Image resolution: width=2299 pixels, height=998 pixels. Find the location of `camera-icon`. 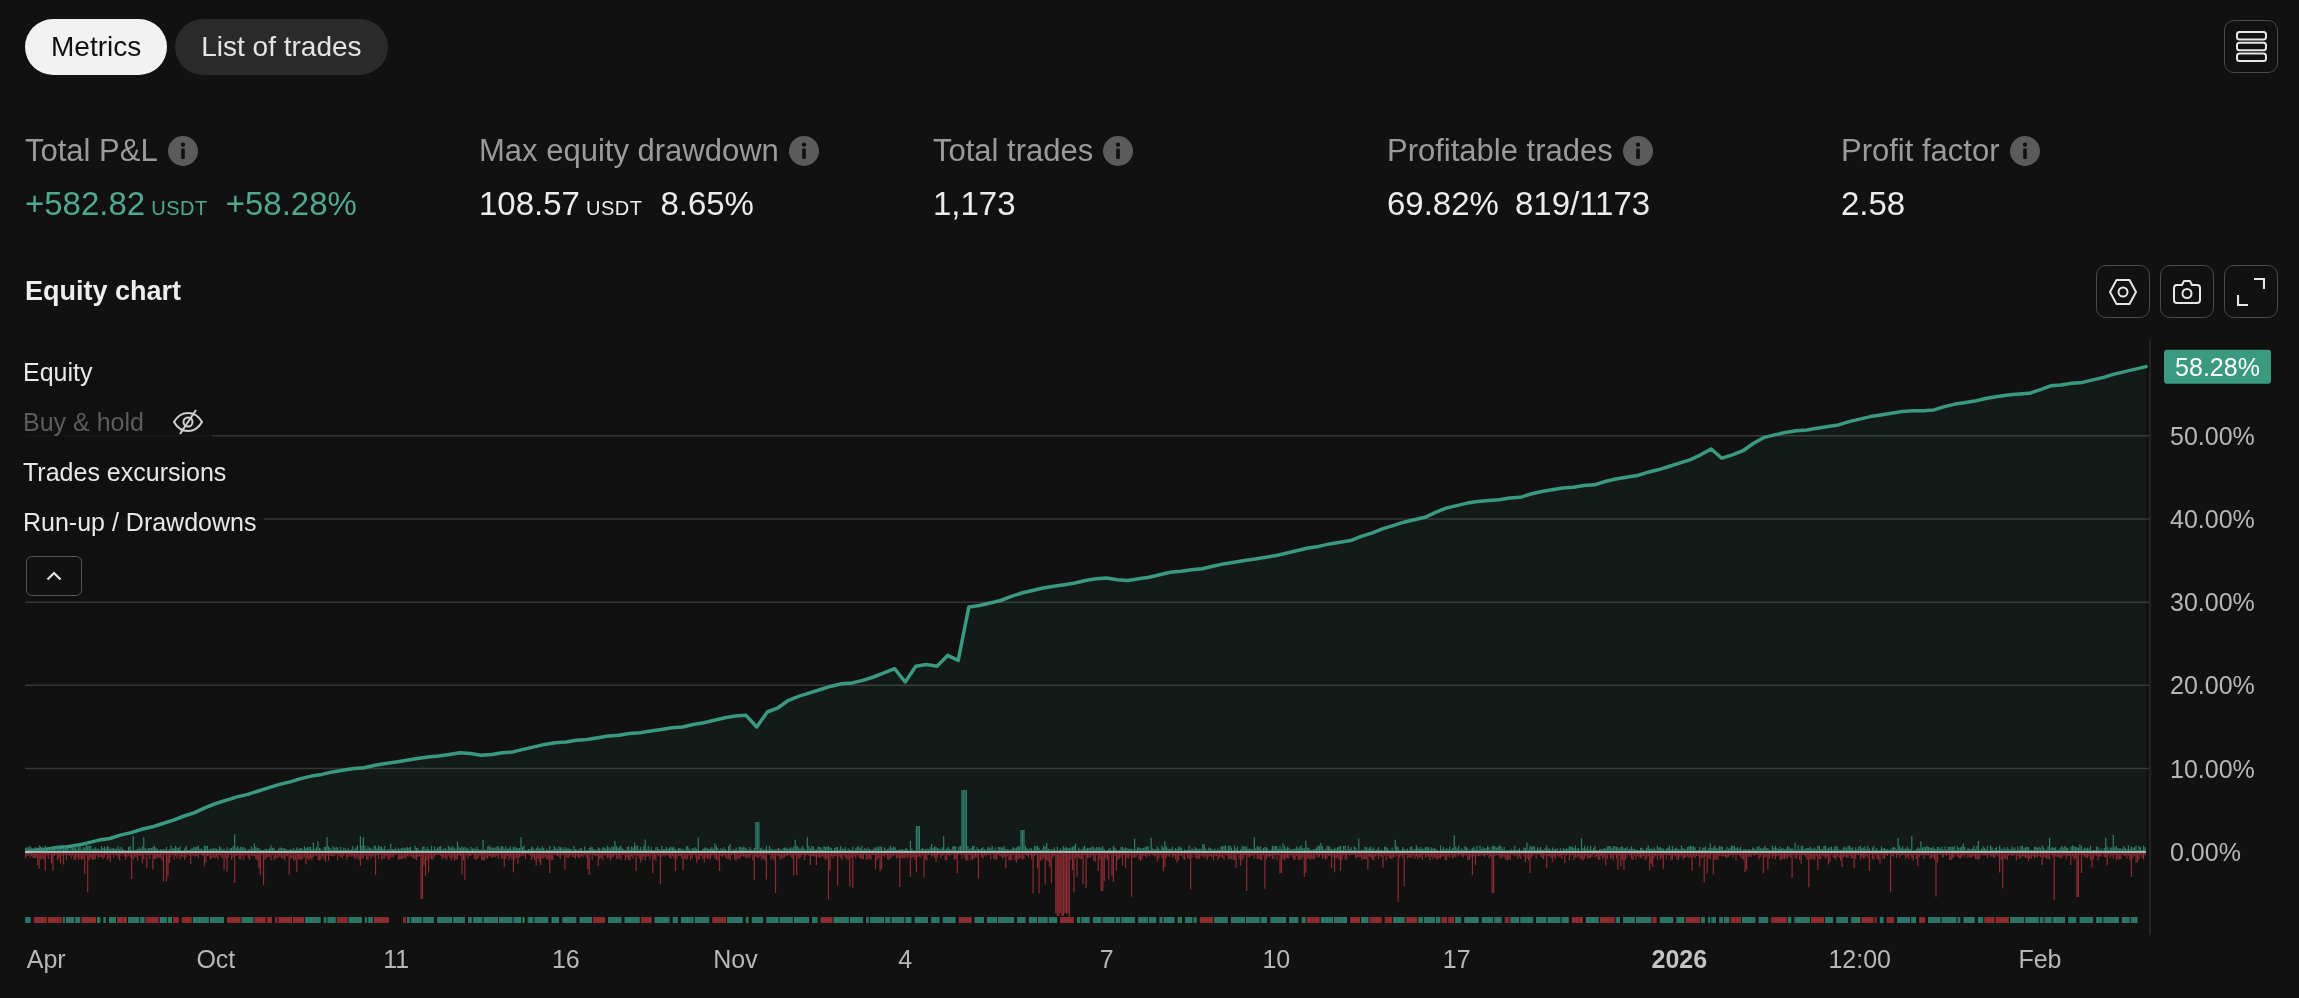

camera-icon is located at coordinates (2187, 291).